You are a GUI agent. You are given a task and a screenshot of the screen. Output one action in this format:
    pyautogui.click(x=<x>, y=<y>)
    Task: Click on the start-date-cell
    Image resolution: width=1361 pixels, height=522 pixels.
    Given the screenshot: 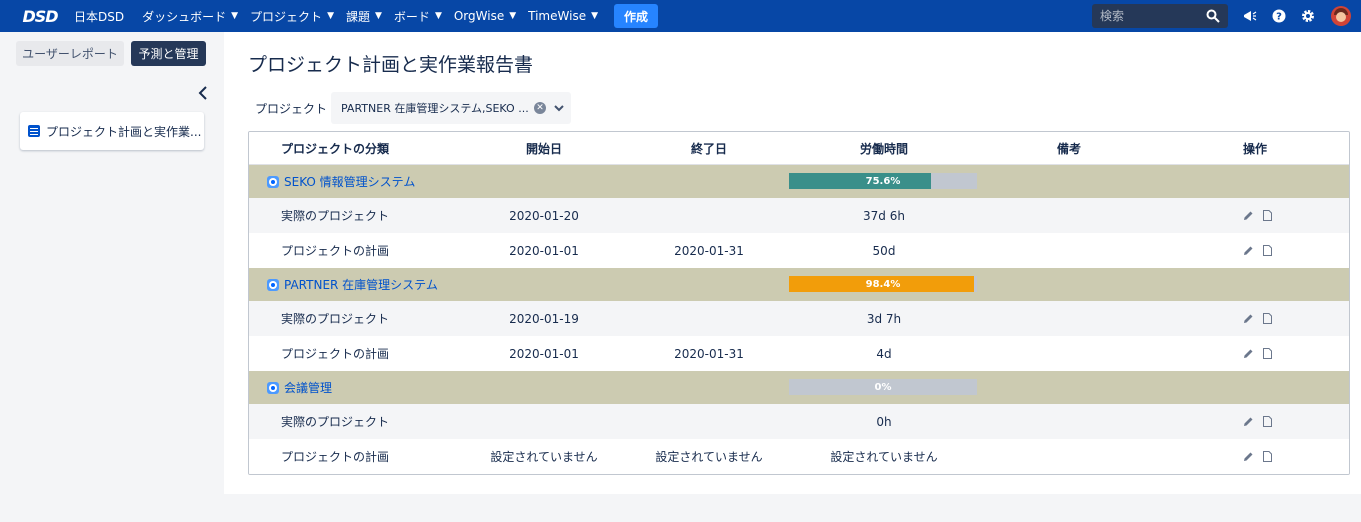 What is the action you would take?
    pyautogui.click(x=544, y=421)
    